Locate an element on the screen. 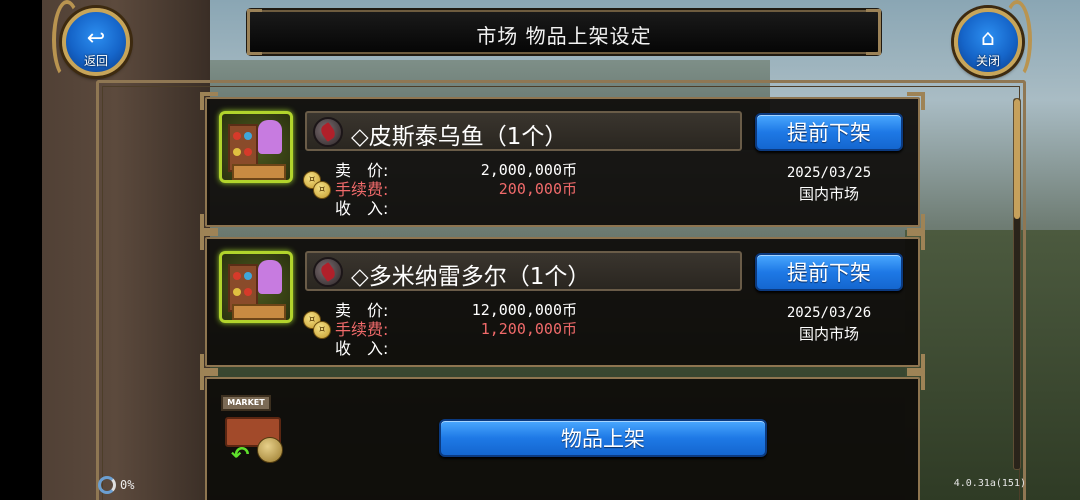 The image size is (1080, 500). item-name: ◇多米纳雷多尔（1个） is located at coordinates (471, 277).